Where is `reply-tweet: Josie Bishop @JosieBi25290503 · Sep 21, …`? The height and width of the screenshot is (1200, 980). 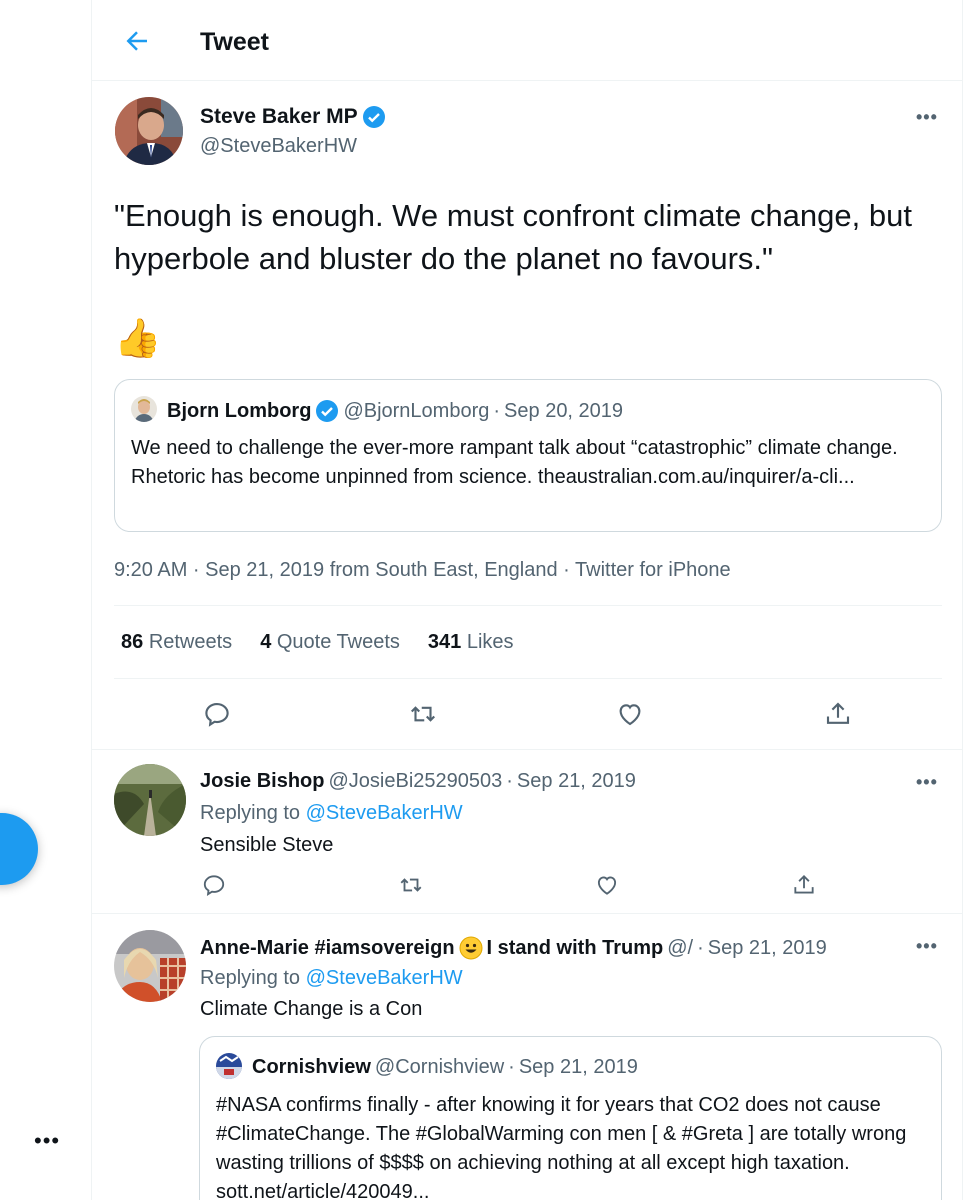 reply-tweet: Josie Bishop @JosieBi25290503 · Sep 21, … is located at coordinates (527, 831).